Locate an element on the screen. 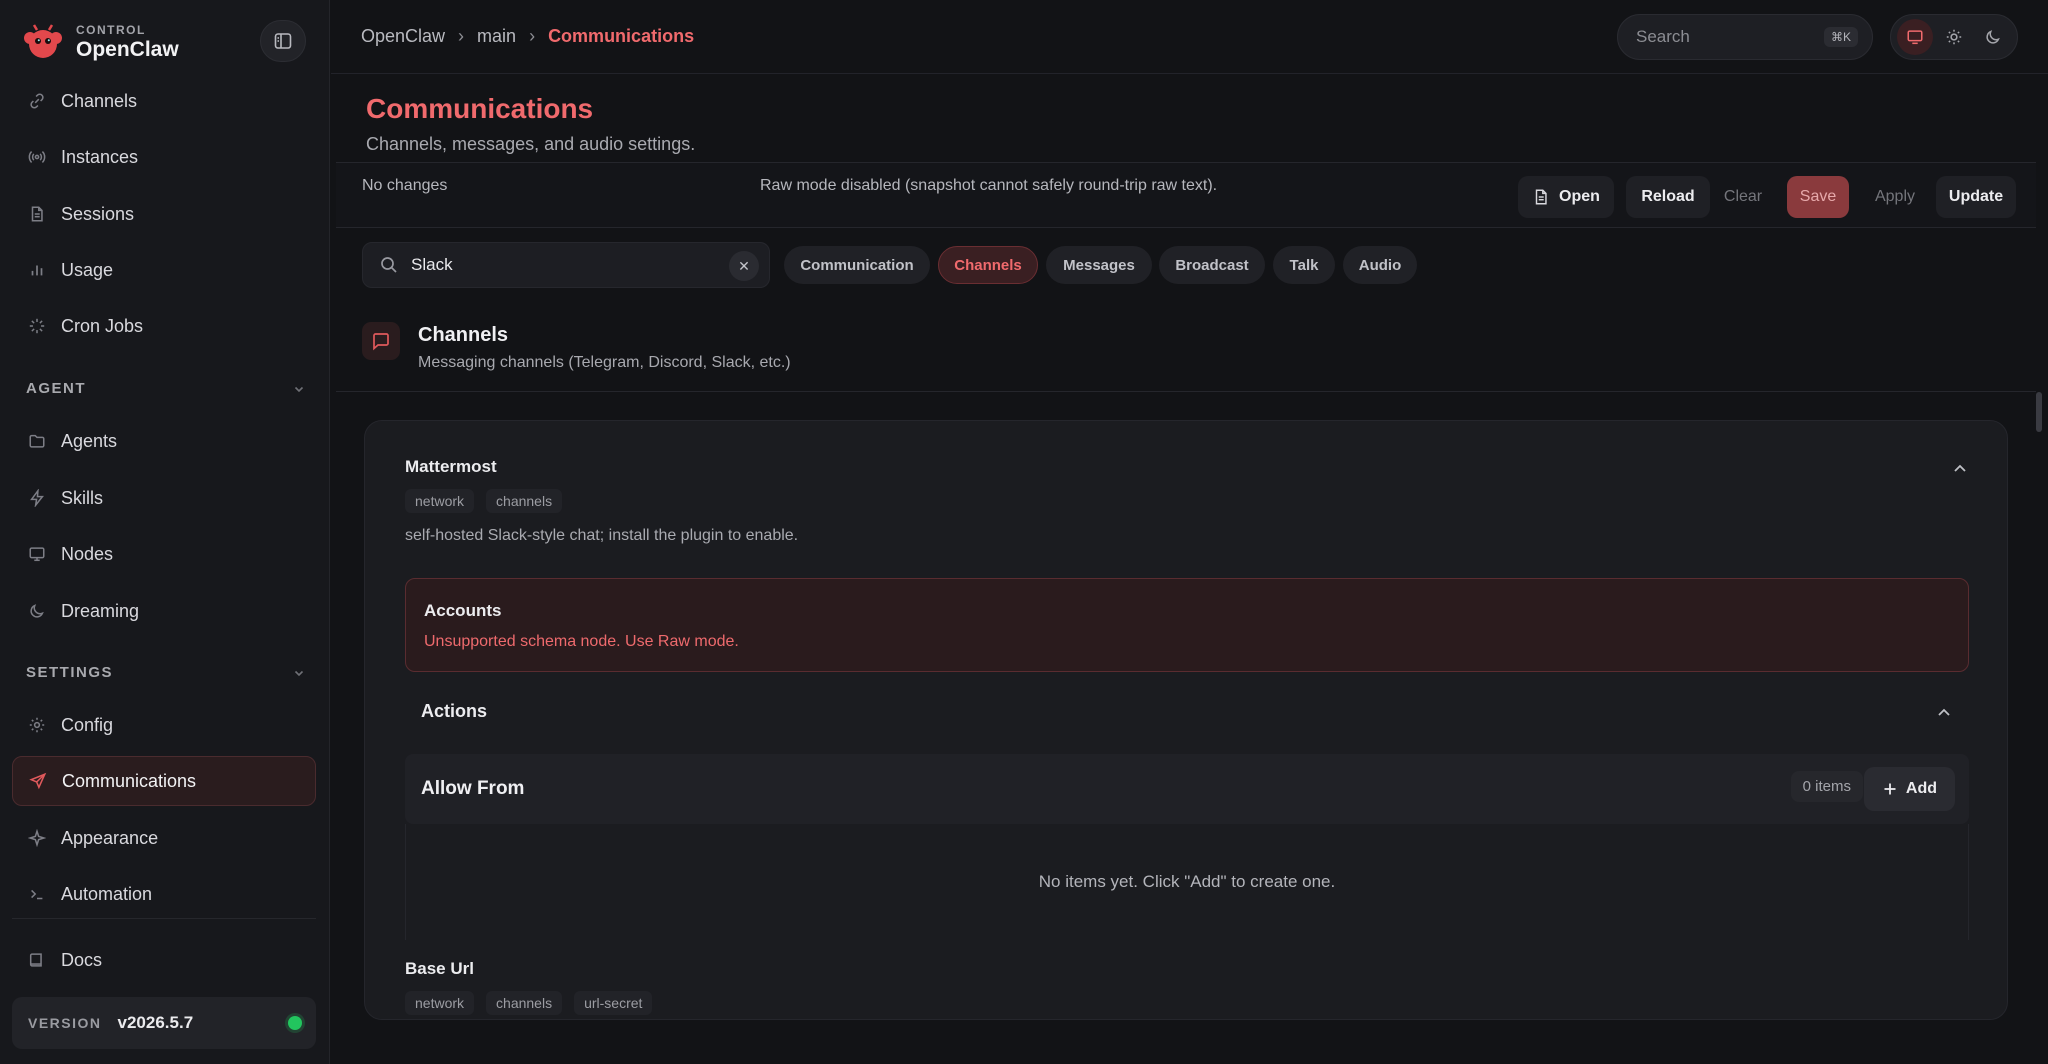  brand: CONTROL OpenClaw is located at coordinates (100, 42).